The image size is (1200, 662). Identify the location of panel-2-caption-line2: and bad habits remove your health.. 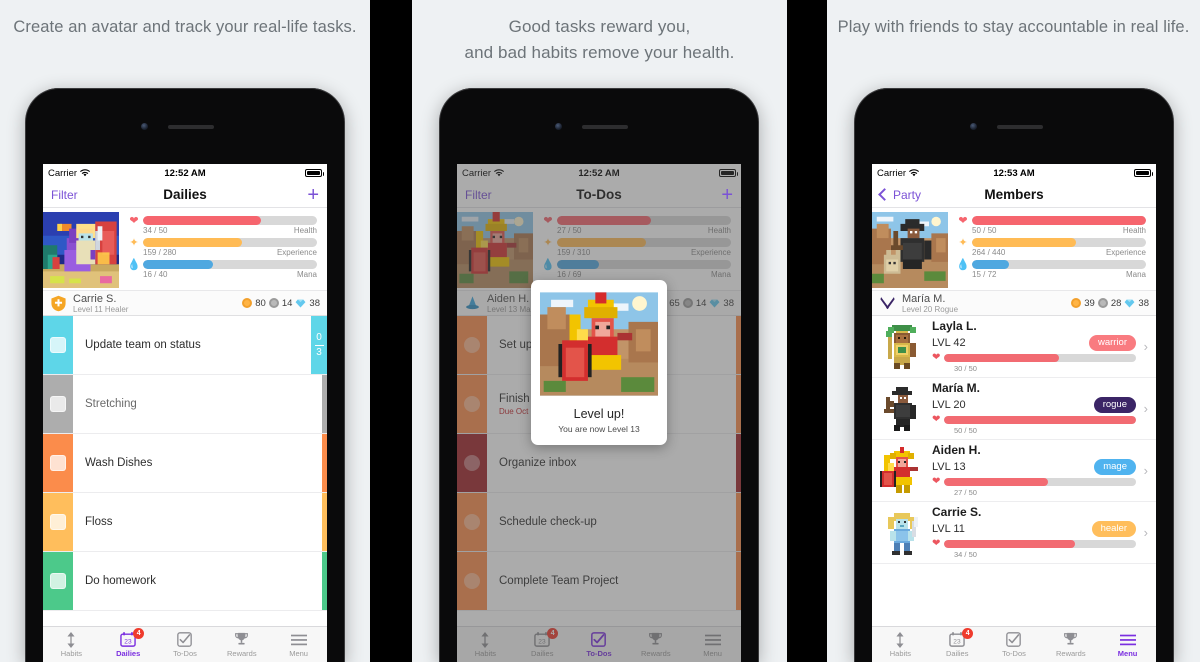
(599, 52).